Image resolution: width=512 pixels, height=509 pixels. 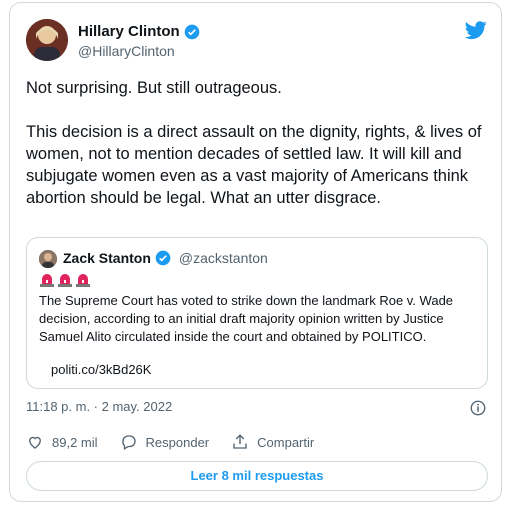 I want to click on share-icon, so click(x=240, y=441).